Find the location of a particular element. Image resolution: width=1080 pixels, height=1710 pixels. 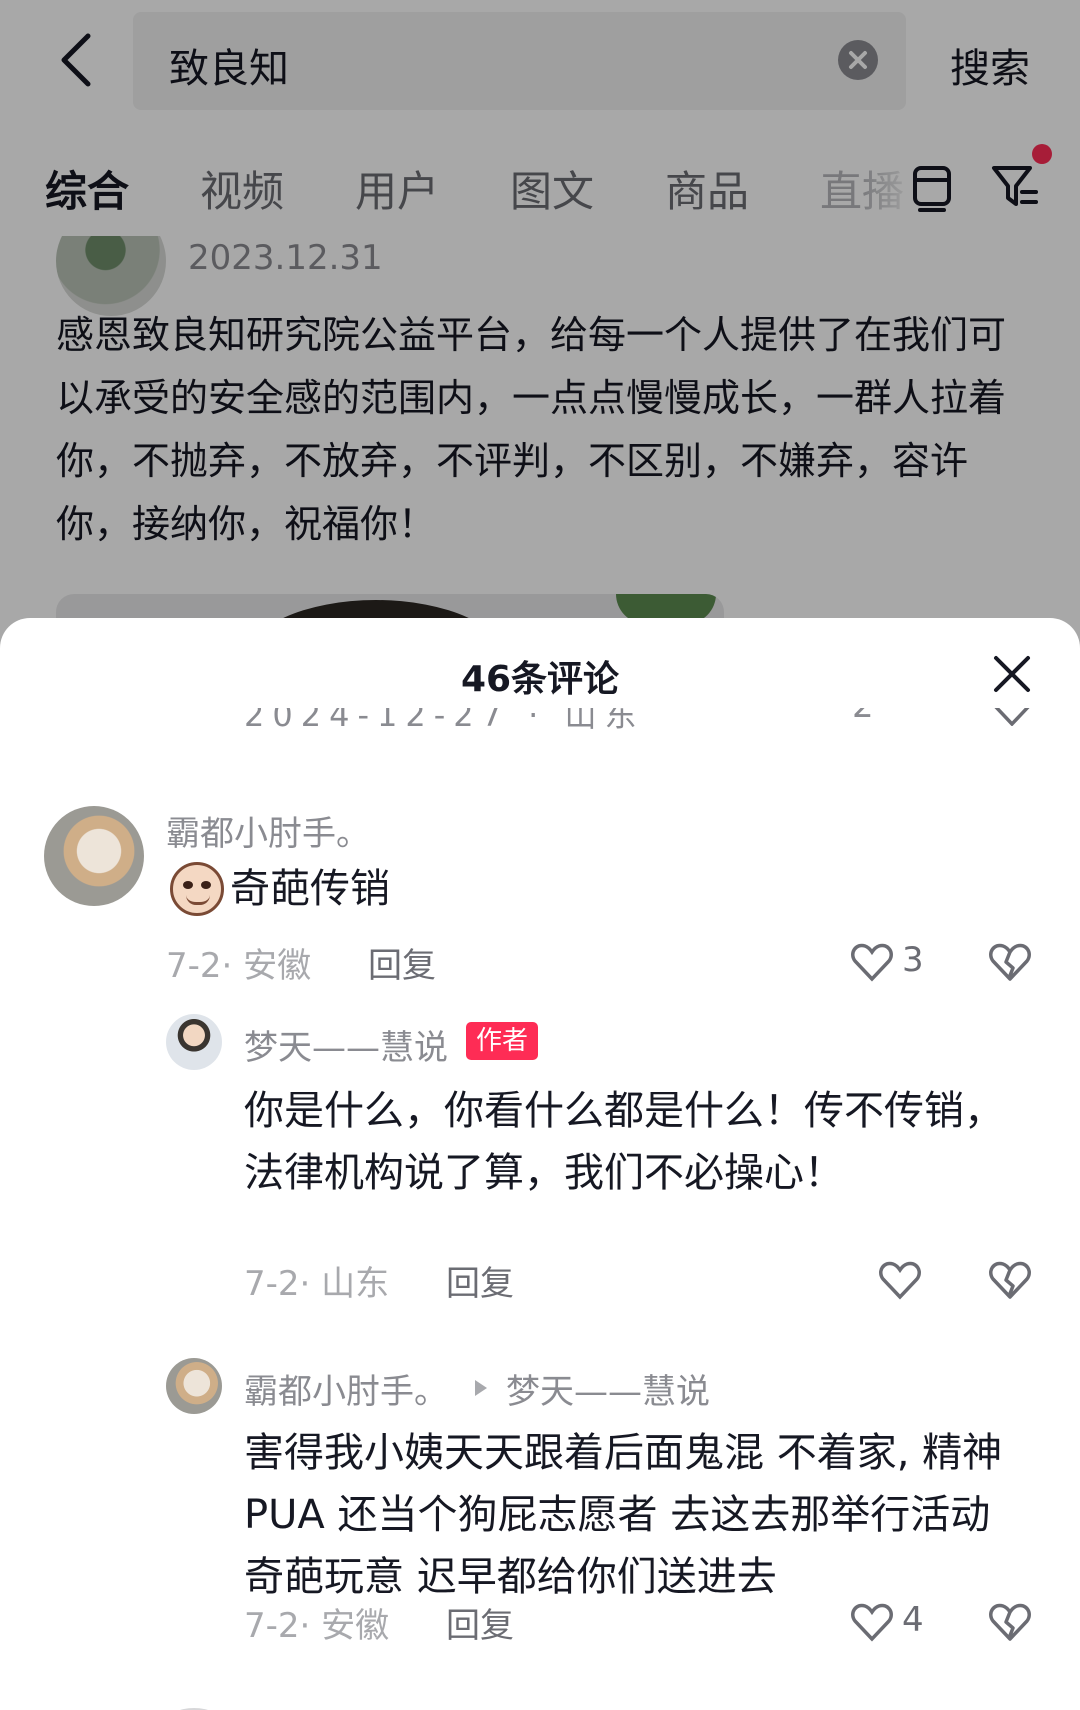

reply-username: 梦天——慧说 is located at coordinates (346, 1044).